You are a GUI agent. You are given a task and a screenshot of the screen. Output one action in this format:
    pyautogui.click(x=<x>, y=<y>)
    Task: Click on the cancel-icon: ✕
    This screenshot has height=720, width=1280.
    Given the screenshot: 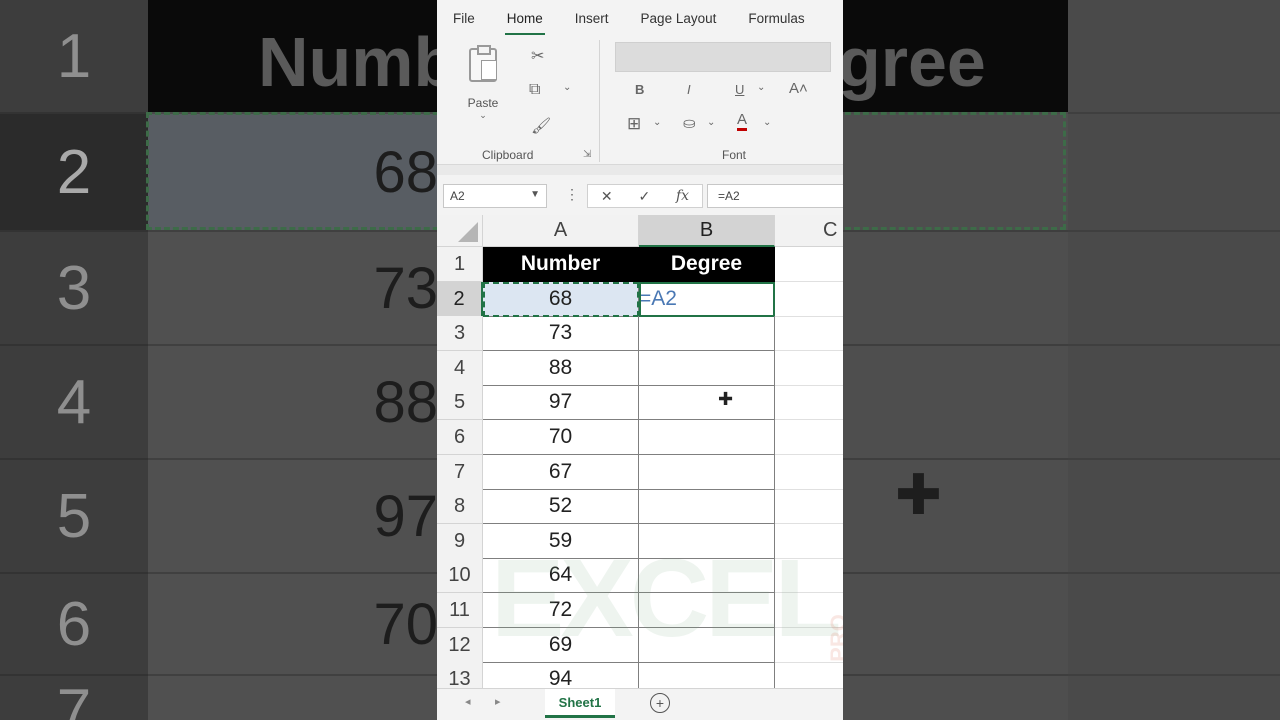 What is the action you would take?
    pyautogui.click(x=607, y=196)
    